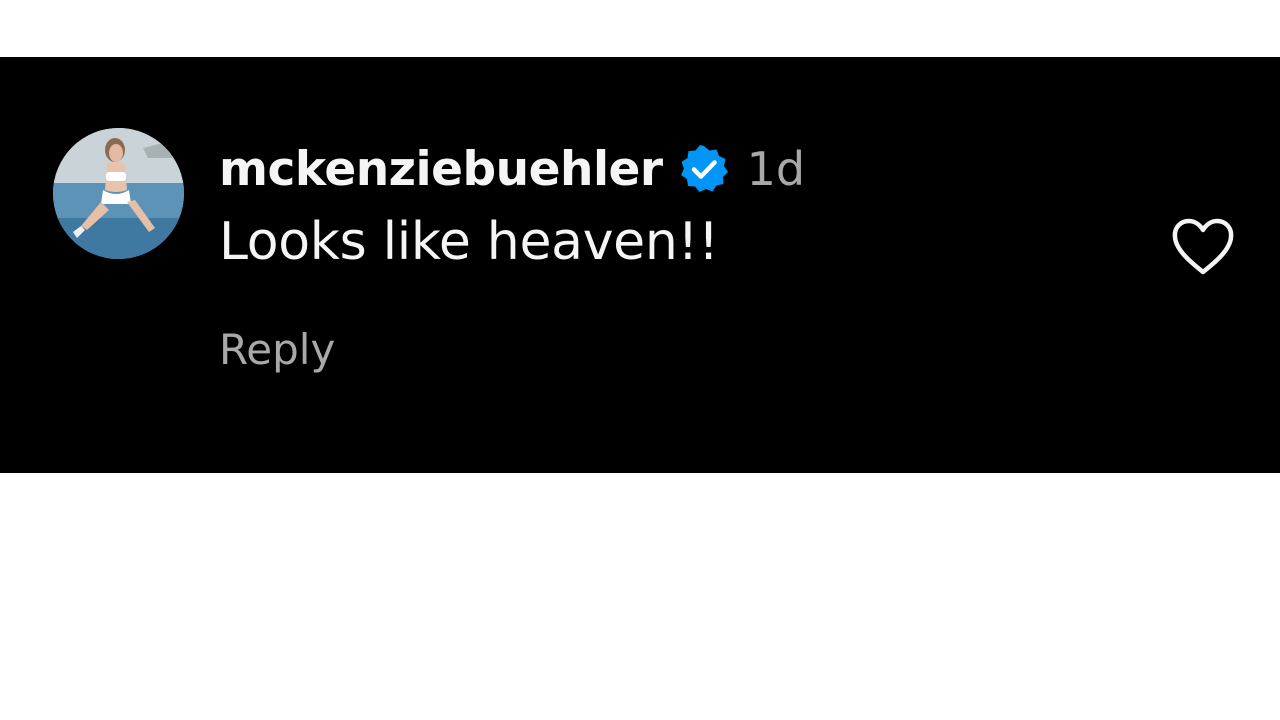 The width and height of the screenshot is (1280, 720). Describe the element at coordinates (441, 169) in the screenshot. I see `username-link: mckenziebuehler` at that location.